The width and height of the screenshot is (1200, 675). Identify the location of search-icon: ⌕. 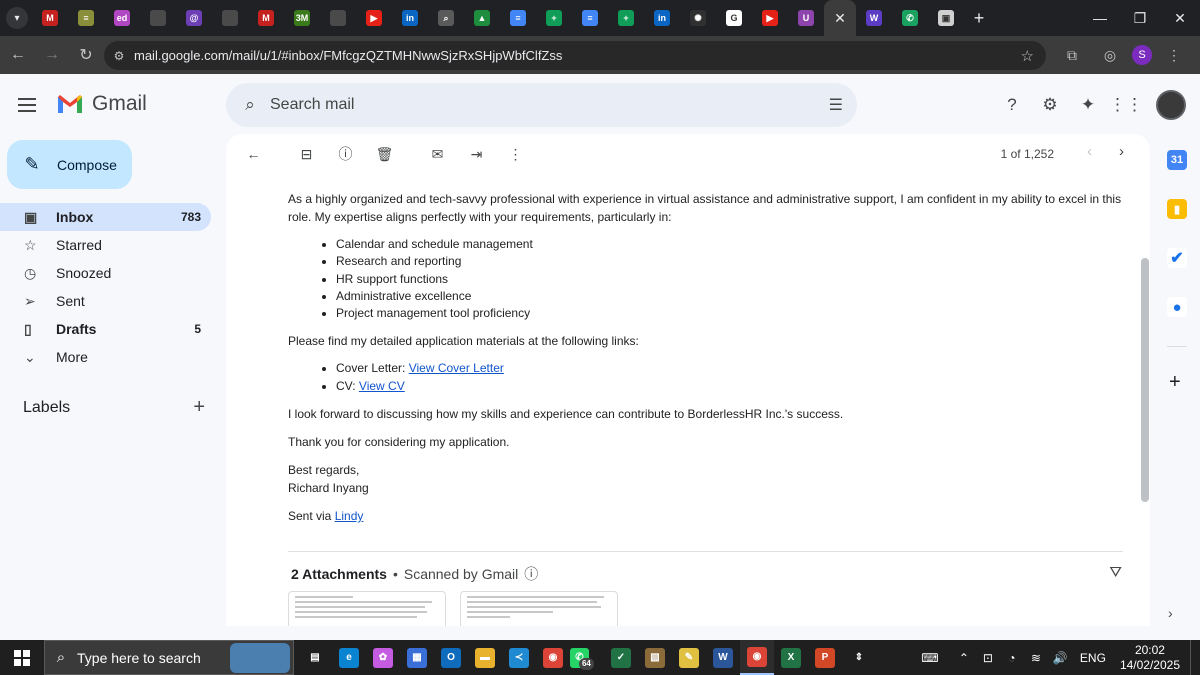
(250, 105).